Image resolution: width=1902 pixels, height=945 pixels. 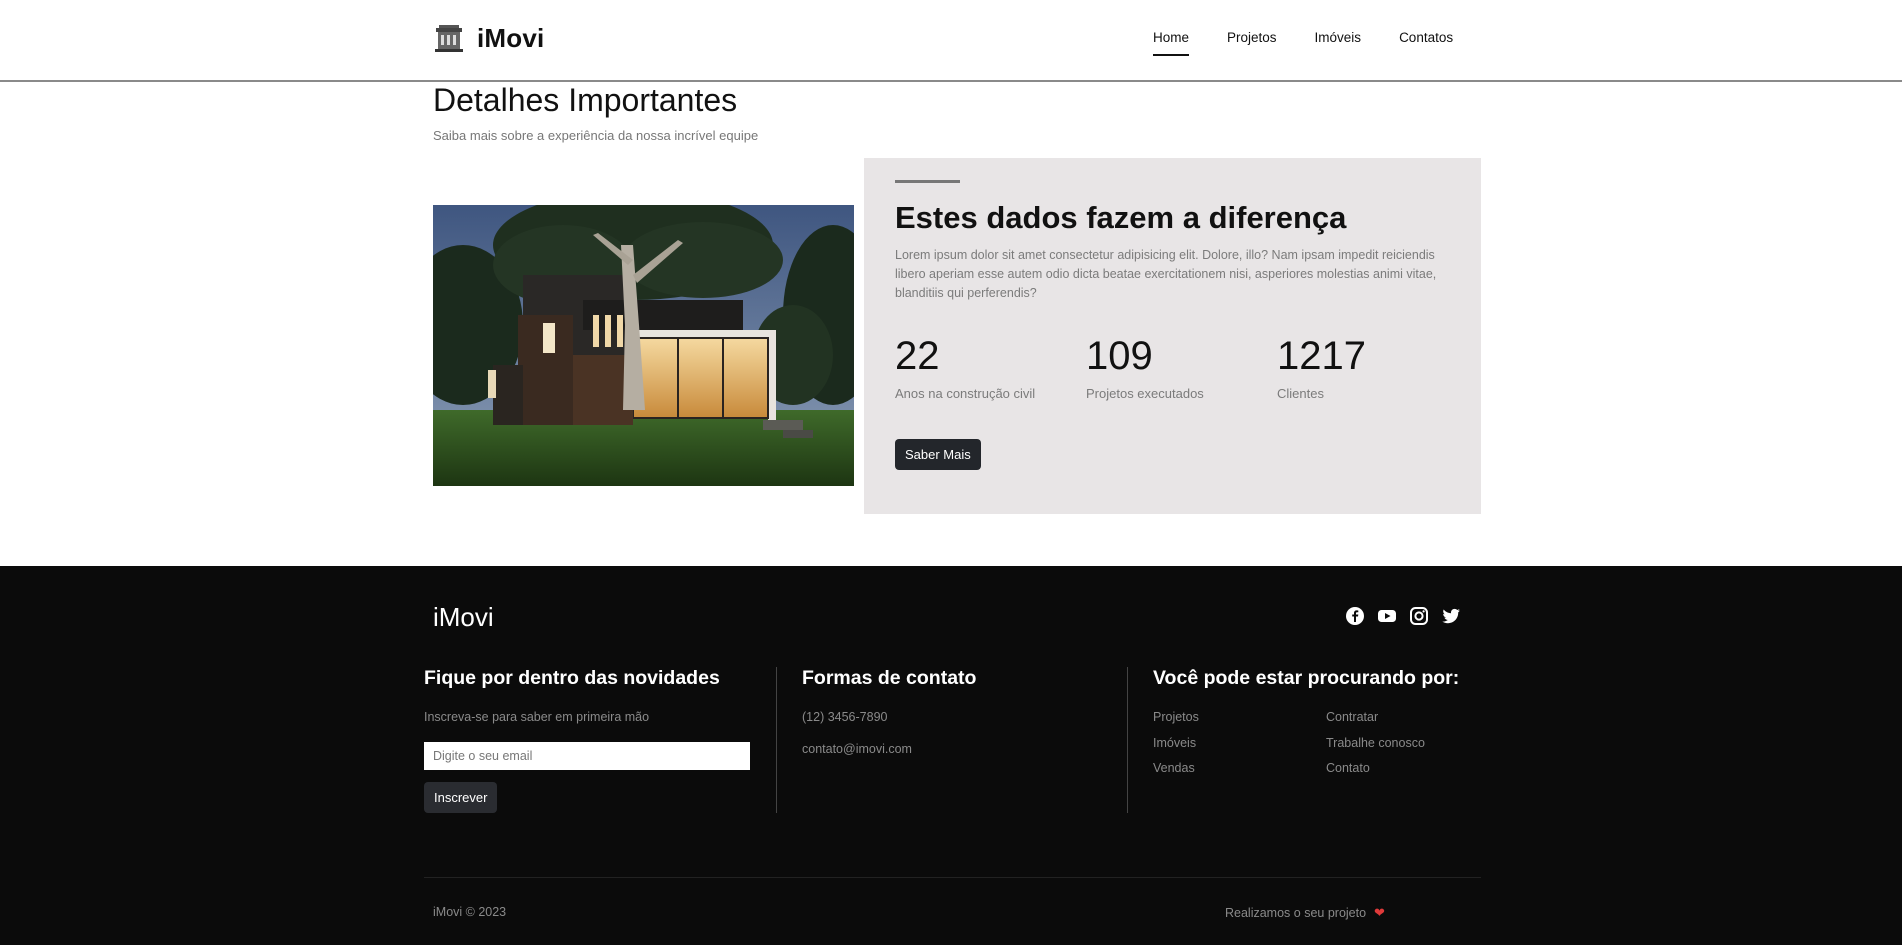 What do you see at coordinates (1176, 717) in the screenshot?
I see `footer-link-projetos: Projetos` at bounding box center [1176, 717].